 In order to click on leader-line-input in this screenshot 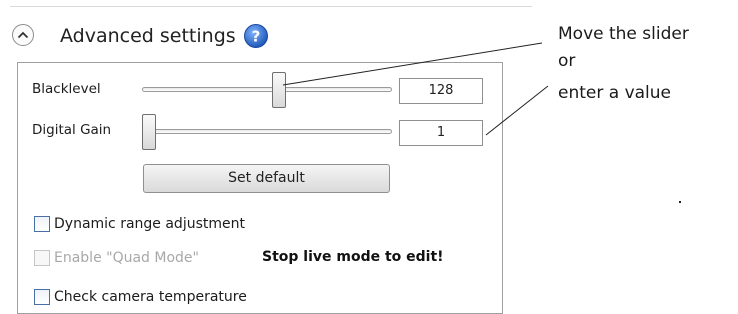, I will do `click(517, 110)`.